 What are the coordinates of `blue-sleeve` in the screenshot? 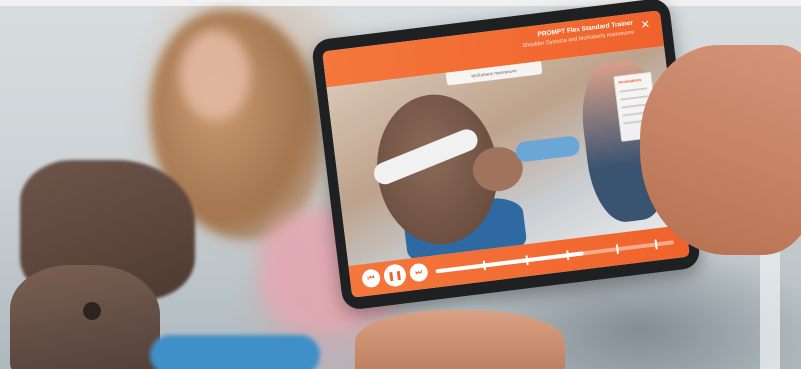 It's located at (235, 352).